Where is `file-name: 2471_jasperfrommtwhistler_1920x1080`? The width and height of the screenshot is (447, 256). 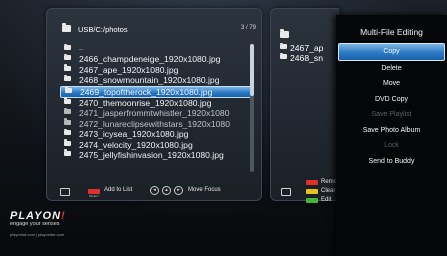 file-name: 2471_jasperfrommtwhistler_1920x1080 is located at coordinates (154, 113).